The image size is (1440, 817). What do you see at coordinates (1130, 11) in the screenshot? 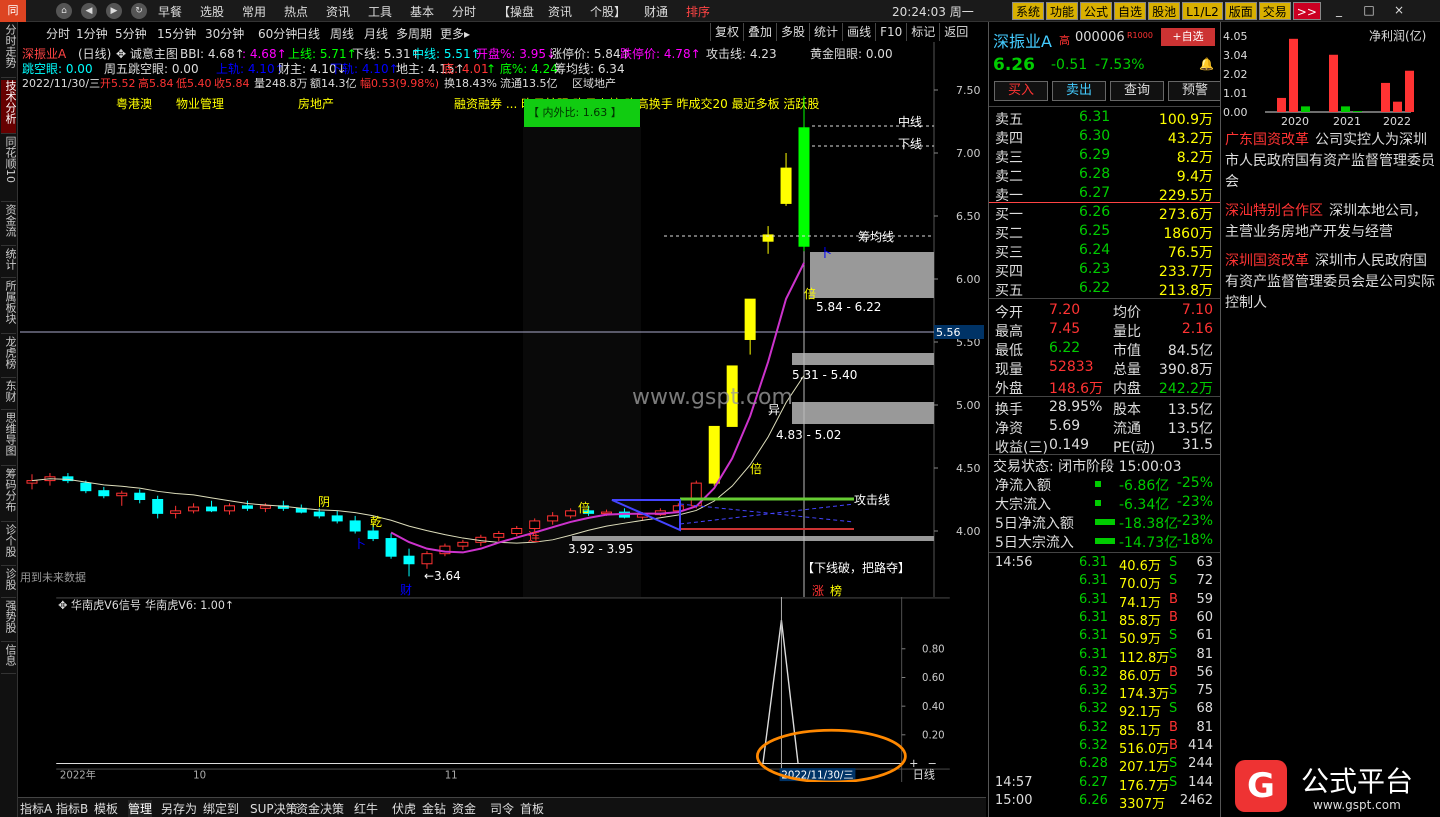
I see `tool-button-3: 自选` at bounding box center [1130, 11].